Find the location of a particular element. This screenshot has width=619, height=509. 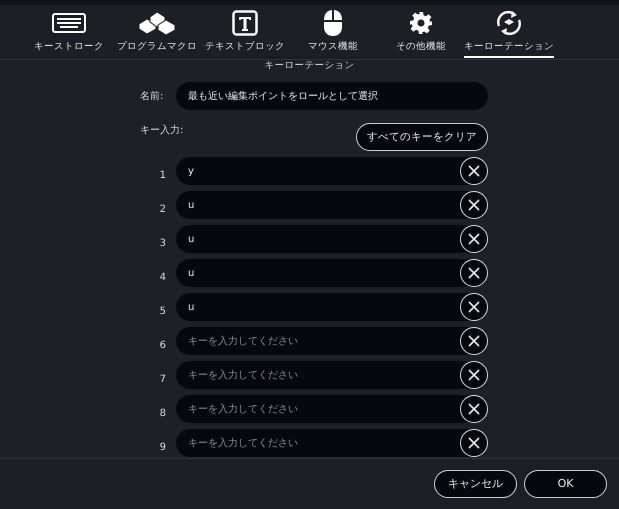

clear-all-button: すべてのキーをクリア is located at coordinates (422, 137).